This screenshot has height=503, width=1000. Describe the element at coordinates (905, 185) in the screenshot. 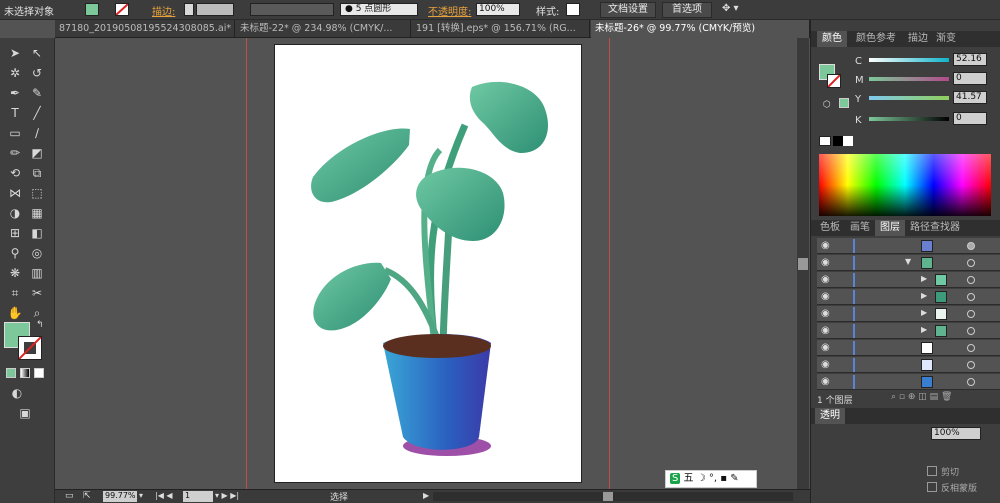

I see `color-spectrum` at that location.